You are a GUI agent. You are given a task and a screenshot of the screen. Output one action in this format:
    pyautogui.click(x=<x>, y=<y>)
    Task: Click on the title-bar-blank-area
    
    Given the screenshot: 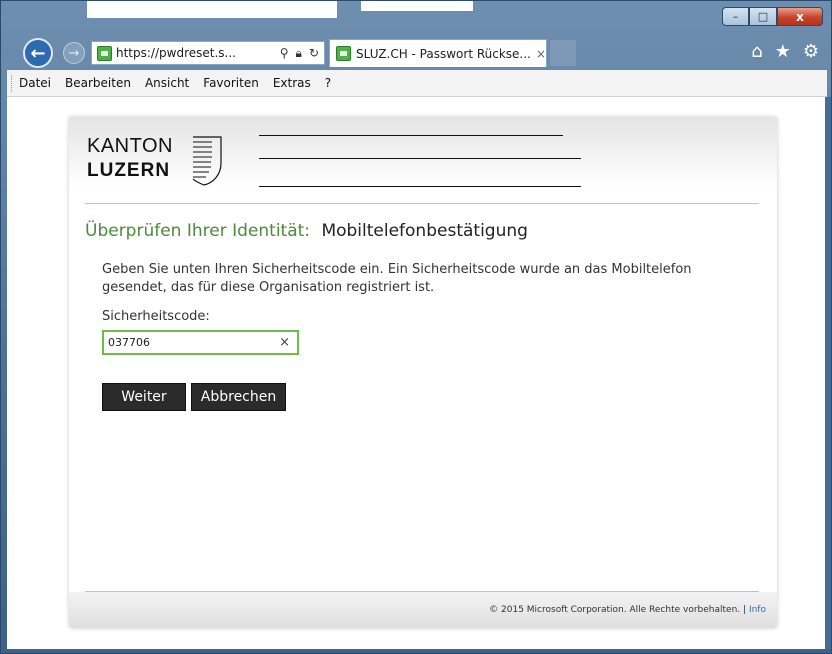 What is the action you would take?
    pyautogui.click(x=212, y=9)
    